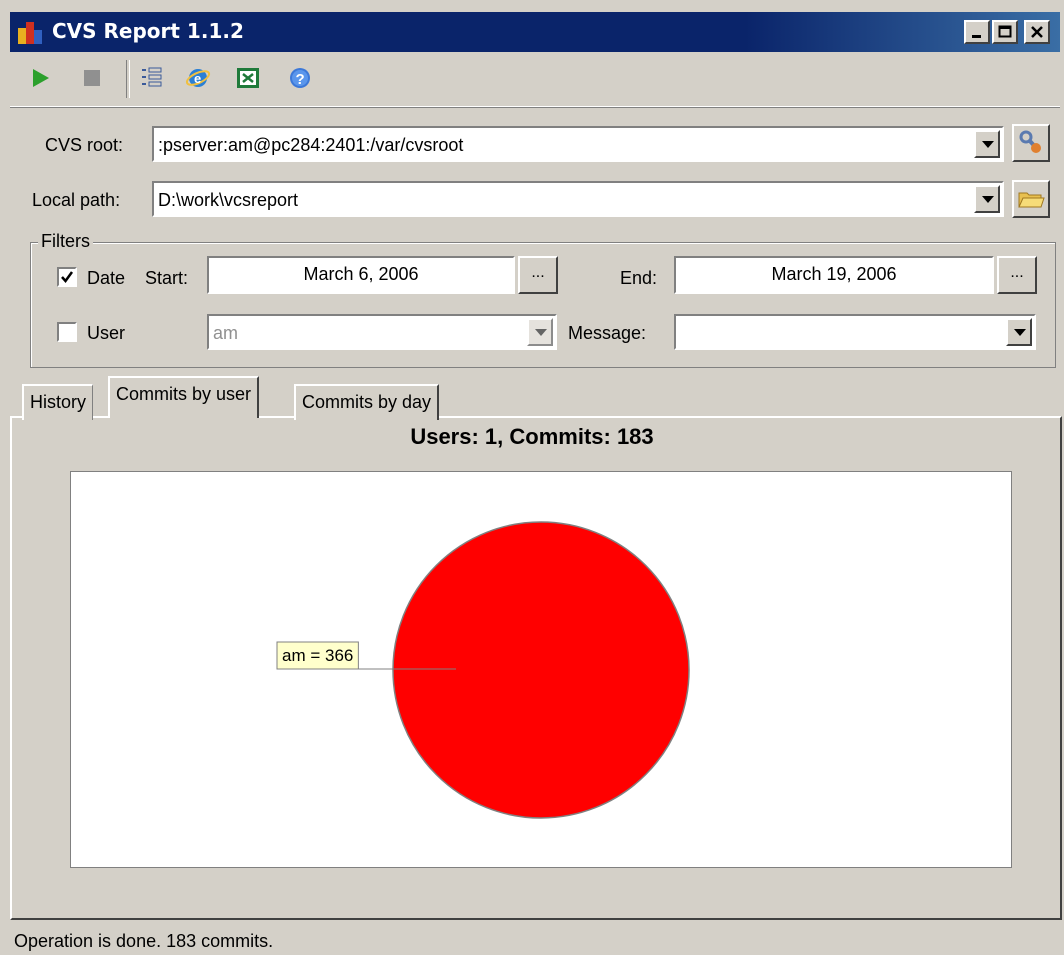 The width and height of the screenshot is (1064, 955). What do you see at coordinates (67, 332) in the screenshot?
I see `user-checkbox` at bounding box center [67, 332].